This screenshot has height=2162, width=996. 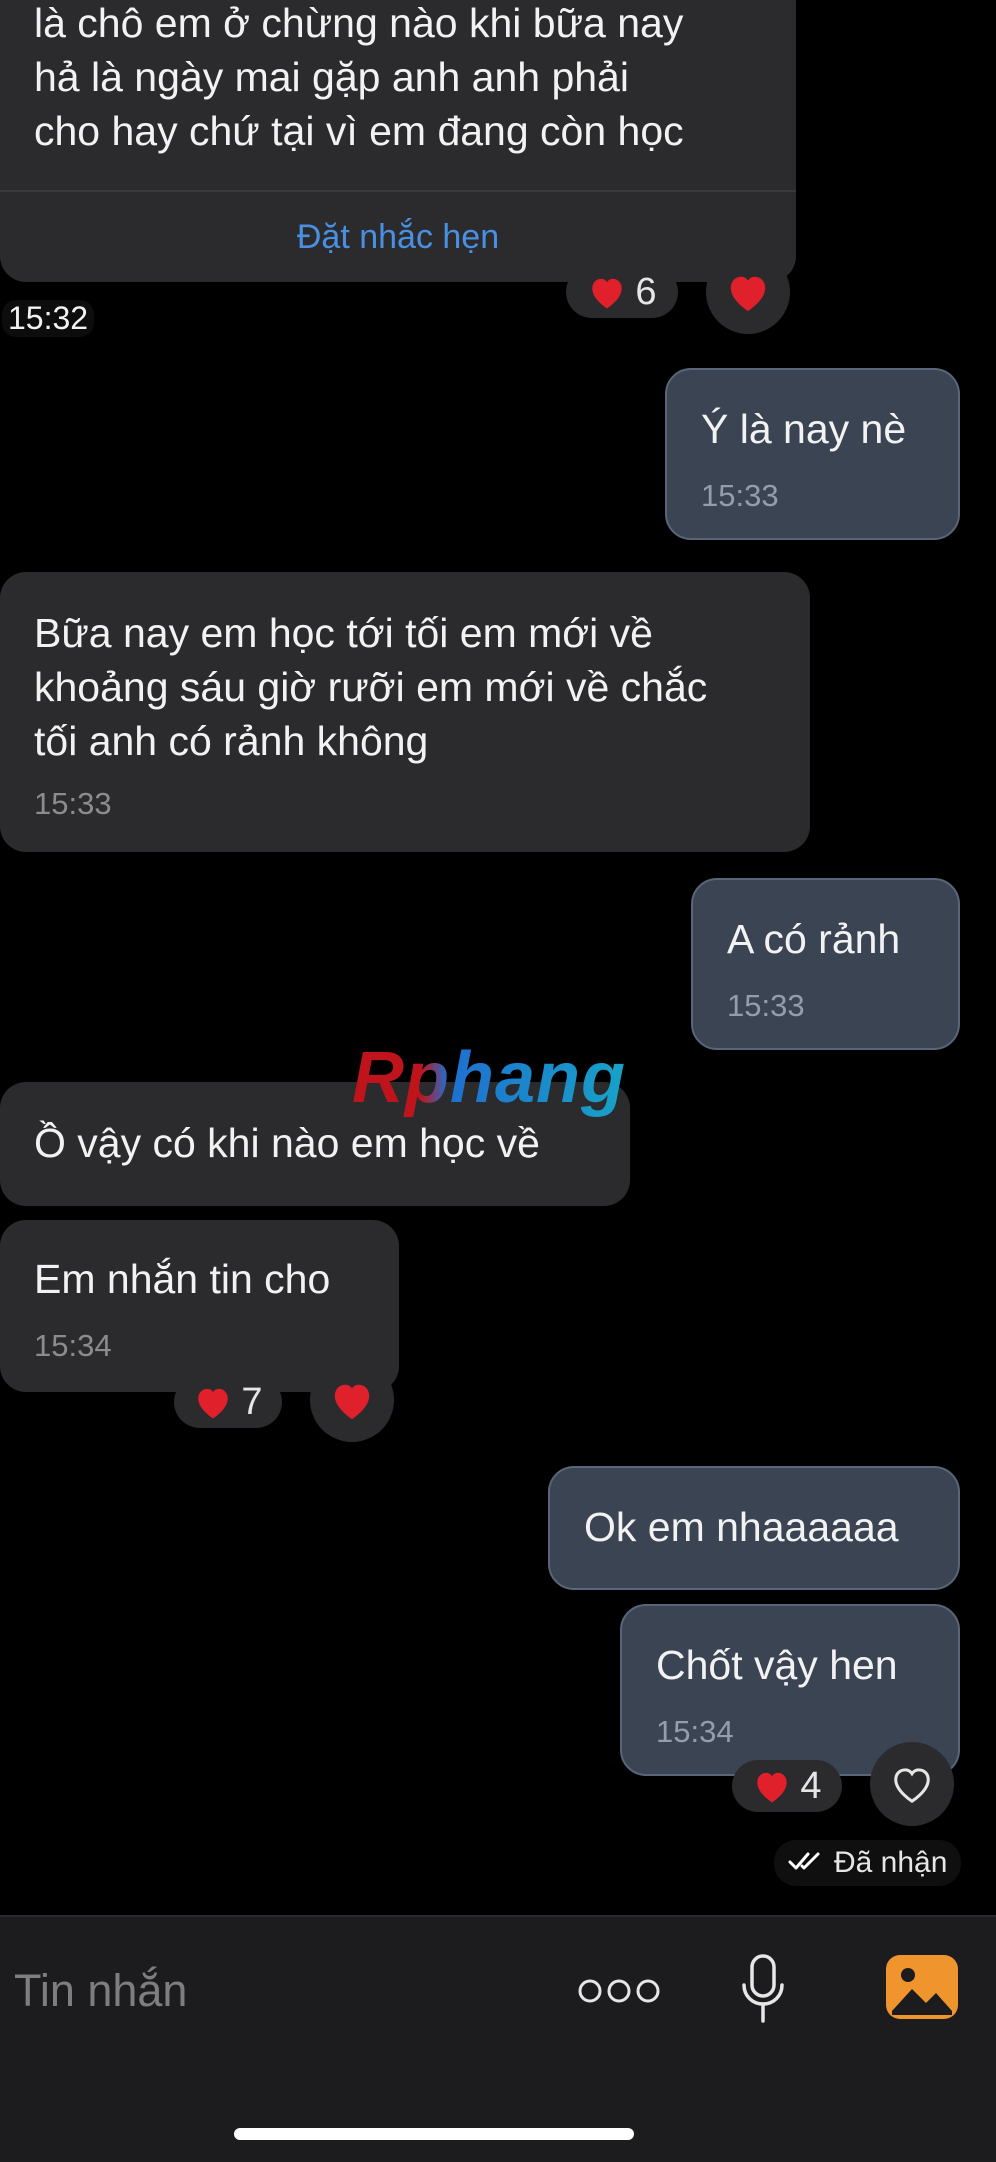 I want to click on image-icon, so click(x=922, y=1990).